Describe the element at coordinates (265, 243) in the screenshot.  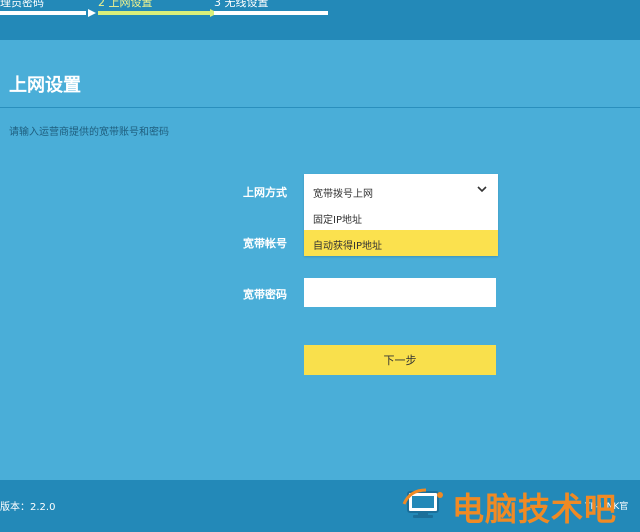
I see `account-label: 宽带帐号` at that location.